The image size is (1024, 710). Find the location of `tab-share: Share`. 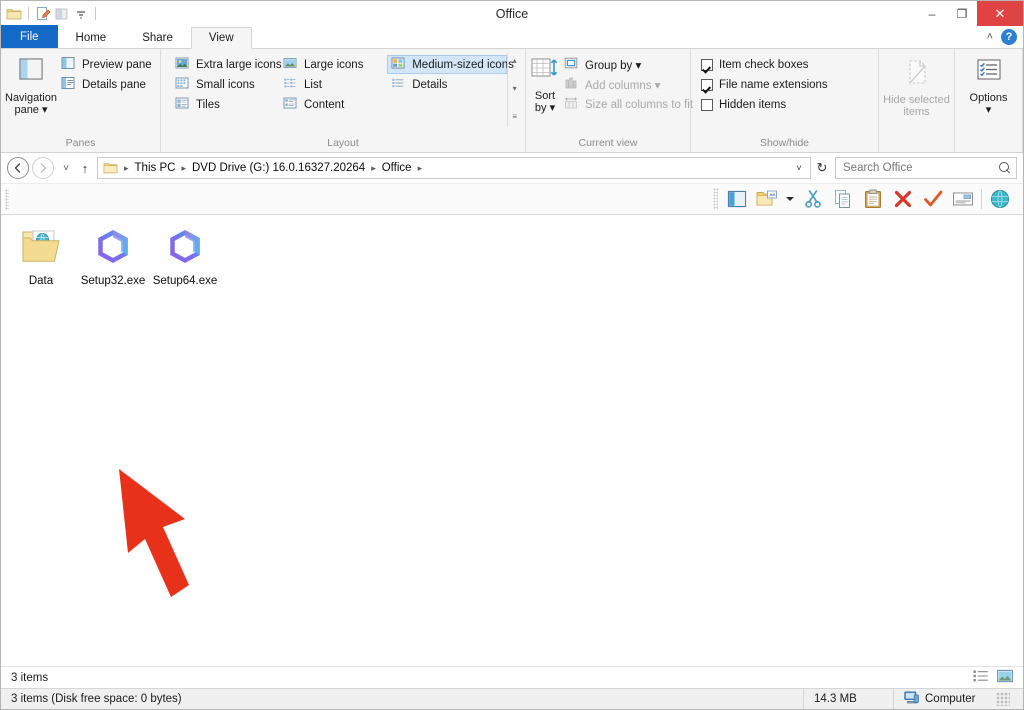

tab-share: Share is located at coordinates (157, 37).